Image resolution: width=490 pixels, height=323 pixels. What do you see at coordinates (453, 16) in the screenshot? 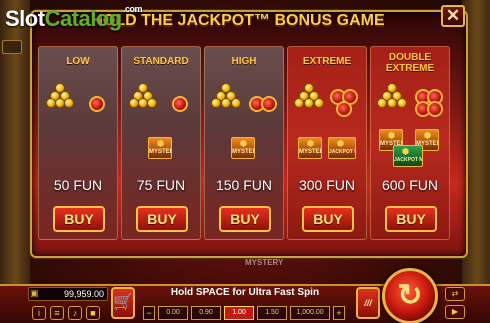
I see `close-button: ✕` at bounding box center [453, 16].